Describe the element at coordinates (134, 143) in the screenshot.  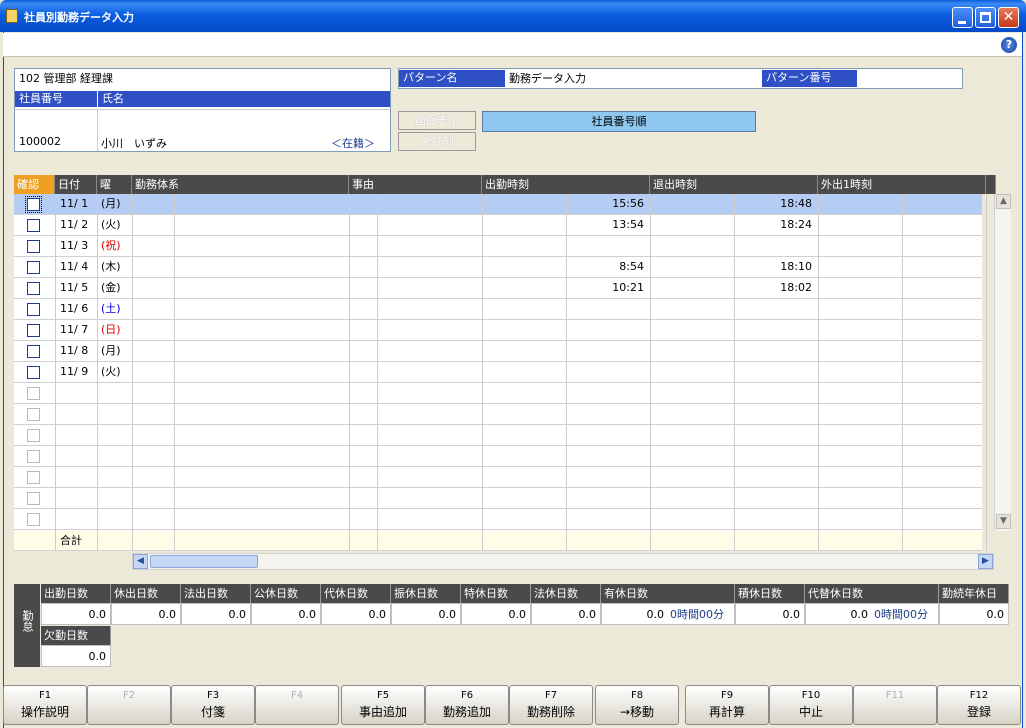
I see `employee-name: 小川 いずみ` at that location.